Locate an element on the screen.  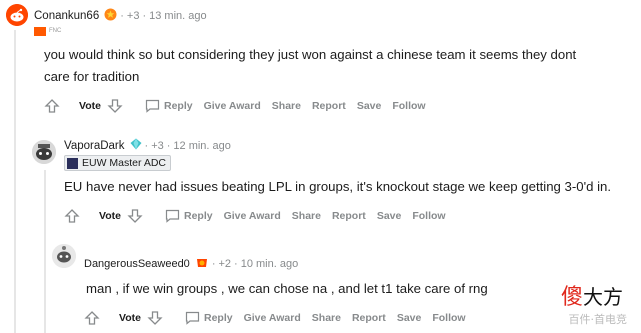
timestamp: 10 min. ago is located at coordinates (269, 264).